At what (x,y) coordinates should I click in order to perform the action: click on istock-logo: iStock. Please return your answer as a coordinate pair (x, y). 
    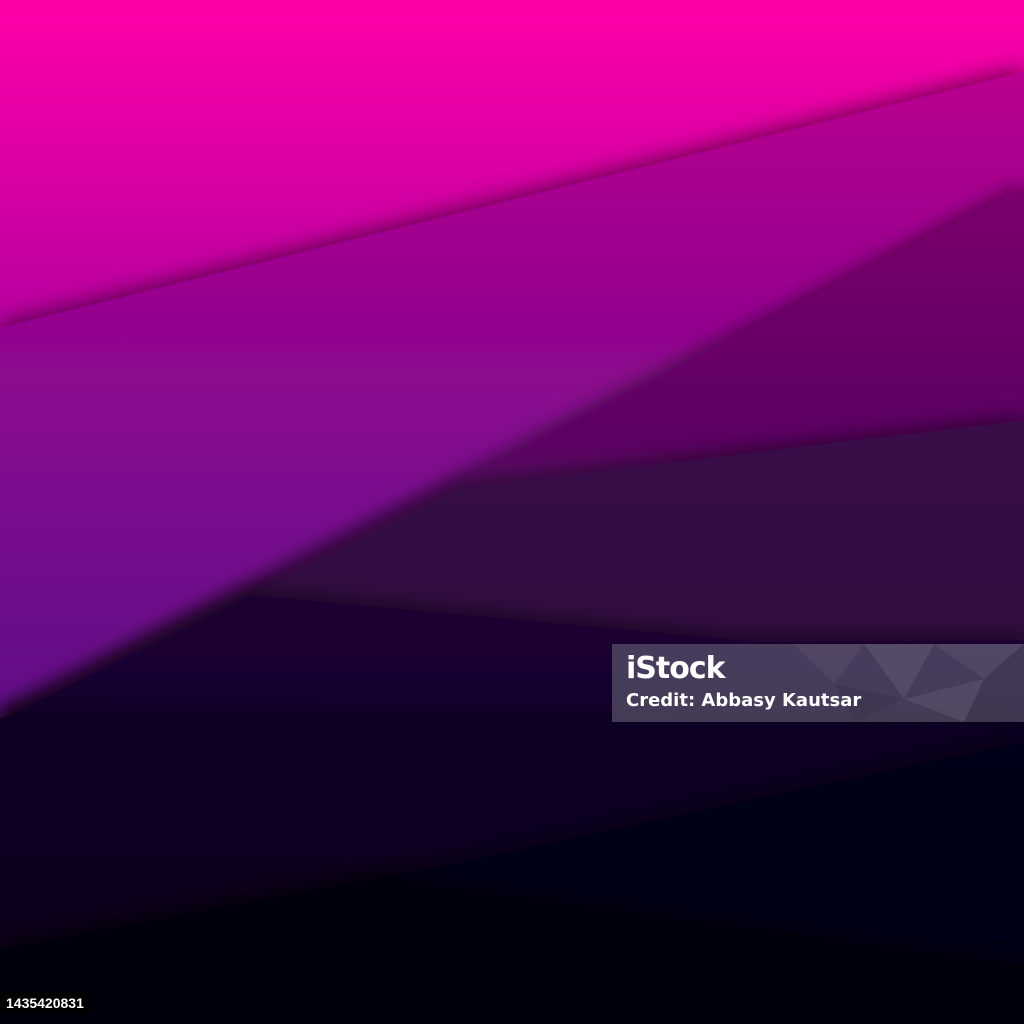
    Looking at the image, I should click on (676, 668).